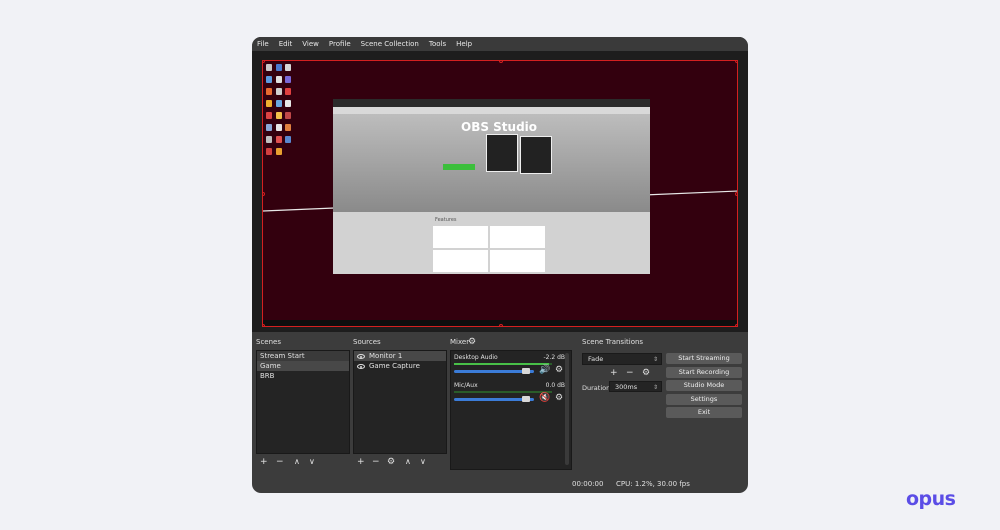 The height and width of the screenshot is (530, 1000). What do you see at coordinates (653, 484) in the screenshot?
I see `cpu-status: CPU: 1.2%, 30.00 fps` at bounding box center [653, 484].